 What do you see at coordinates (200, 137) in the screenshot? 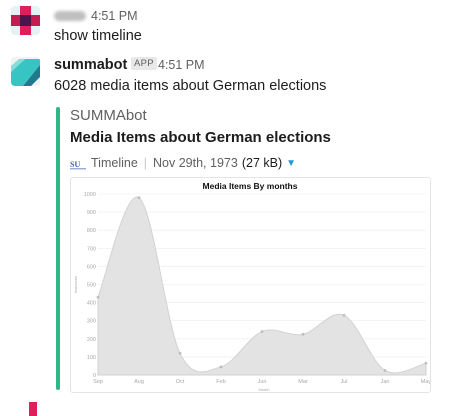
I see `attachment-title: Media Items about German elections` at bounding box center [200, 137].